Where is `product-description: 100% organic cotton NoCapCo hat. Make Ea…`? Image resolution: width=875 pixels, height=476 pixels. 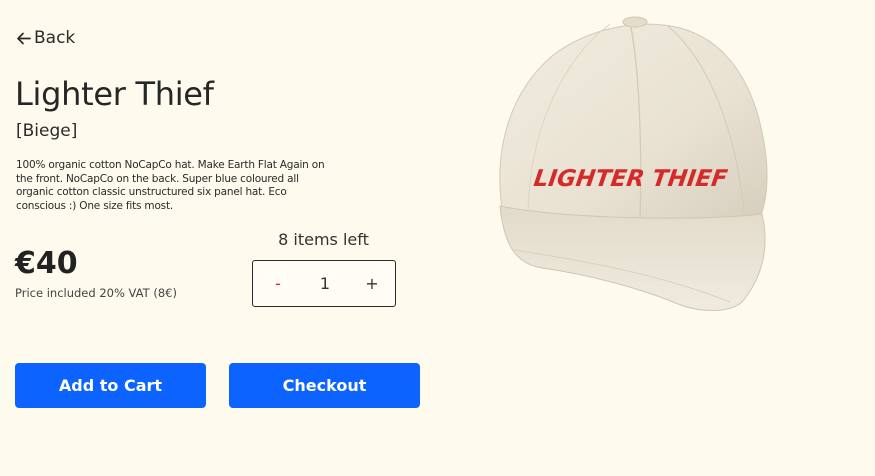
product-description: 100% organic cotton NoCapCo hat. Make Ea… is located at coordinates (170, 185).